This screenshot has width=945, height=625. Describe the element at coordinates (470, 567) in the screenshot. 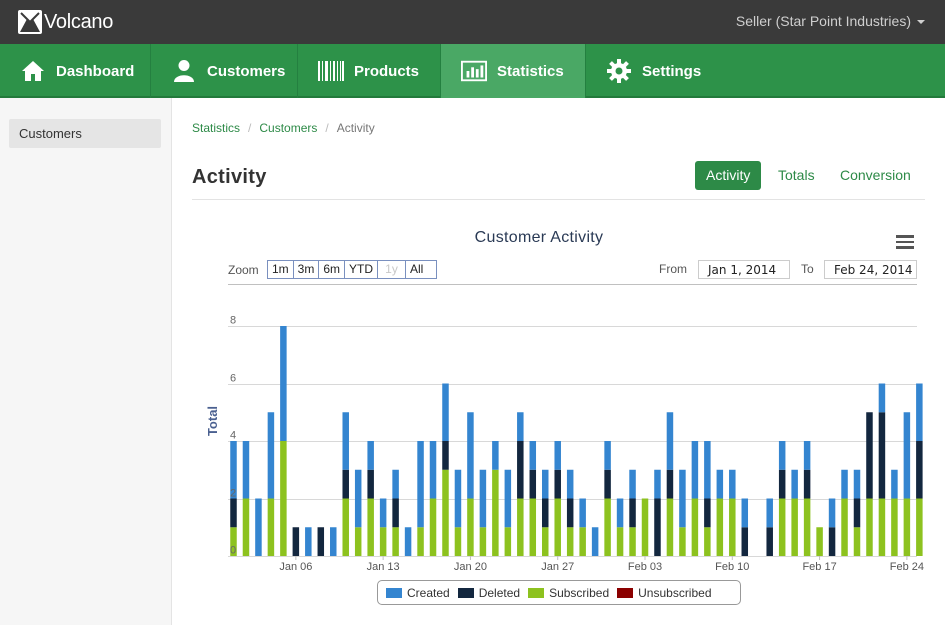

I see `x-tick-label: Jan 20` at that location.